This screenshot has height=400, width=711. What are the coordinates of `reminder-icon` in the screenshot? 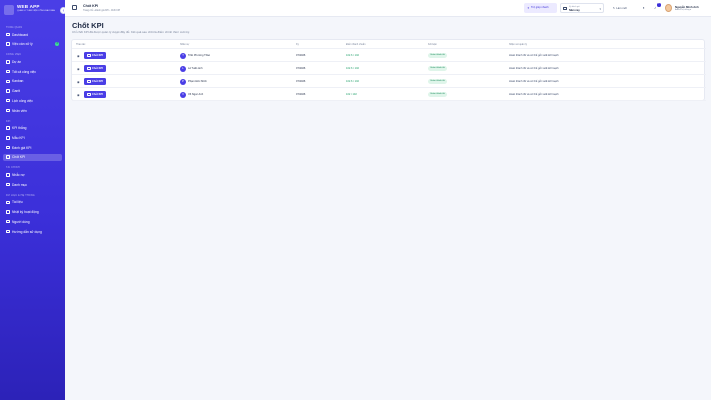 It's located at (8, 175).